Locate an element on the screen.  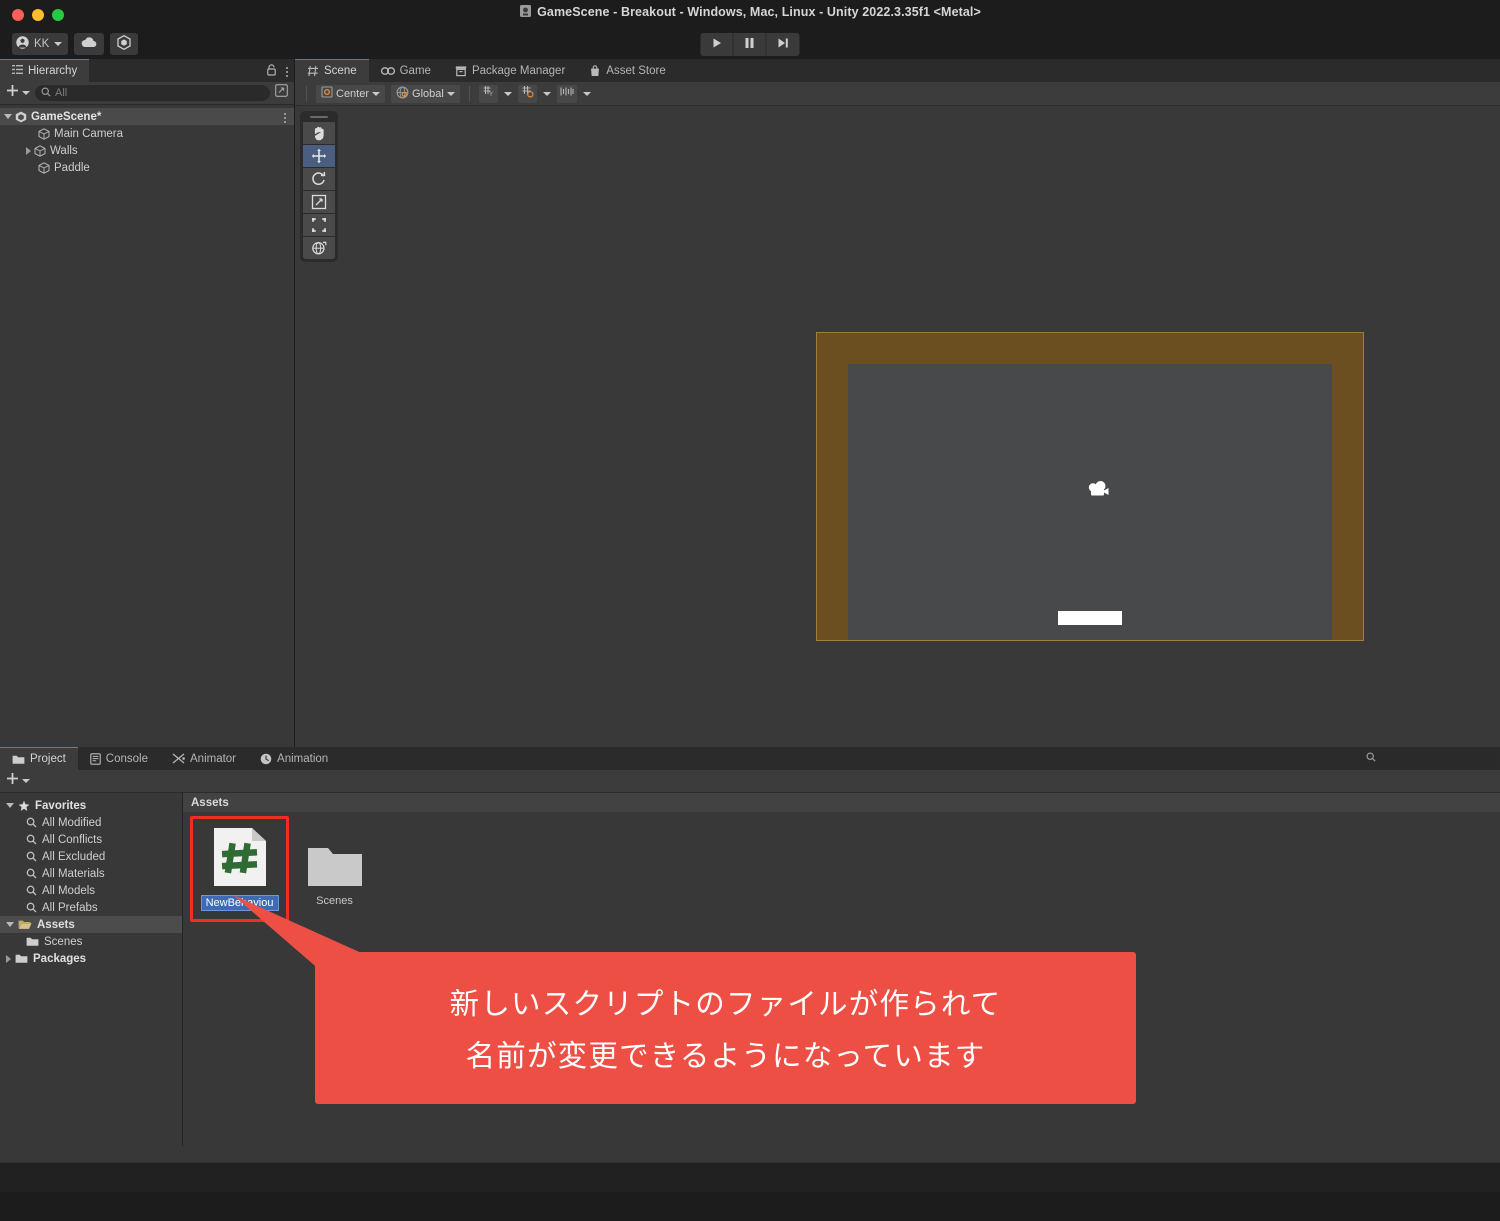
node-menu-icon is located at coordinates (285, 118).